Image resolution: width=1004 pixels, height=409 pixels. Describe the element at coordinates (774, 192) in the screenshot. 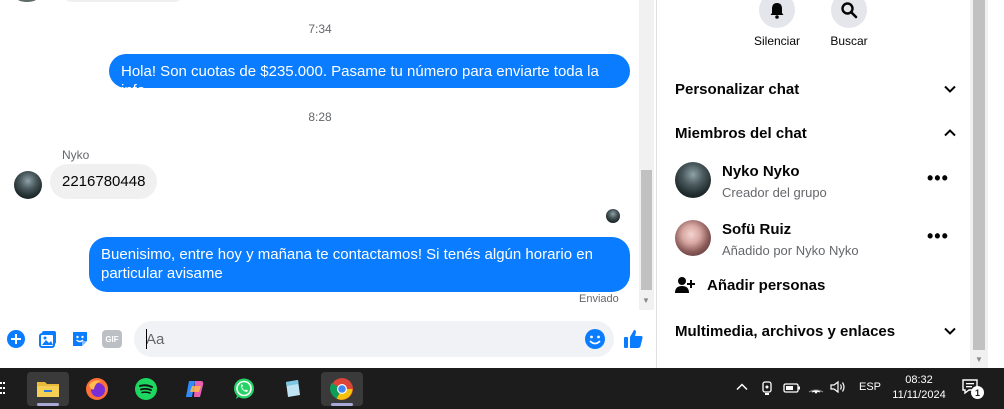

I see `member-role: Creador del grupo` at that location.